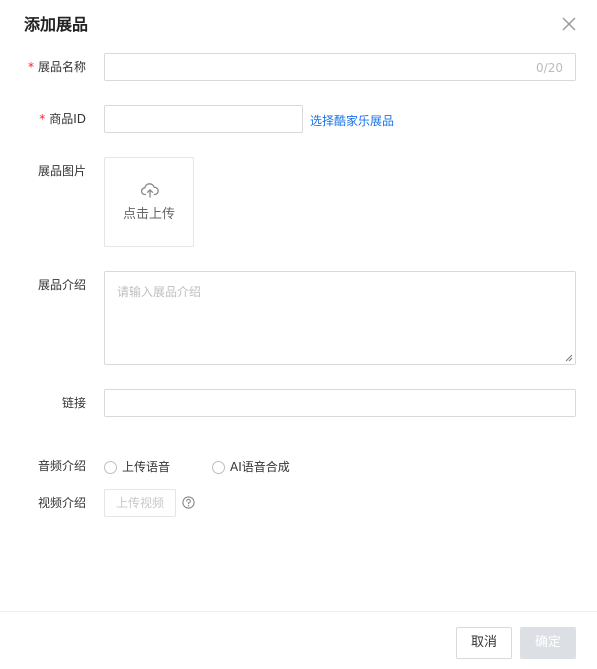 This screenshot has height=669, width=597. What do you see at coordinates (340, 403) in the screenshot?
I see `link-input` at bounding box center [340, 403].